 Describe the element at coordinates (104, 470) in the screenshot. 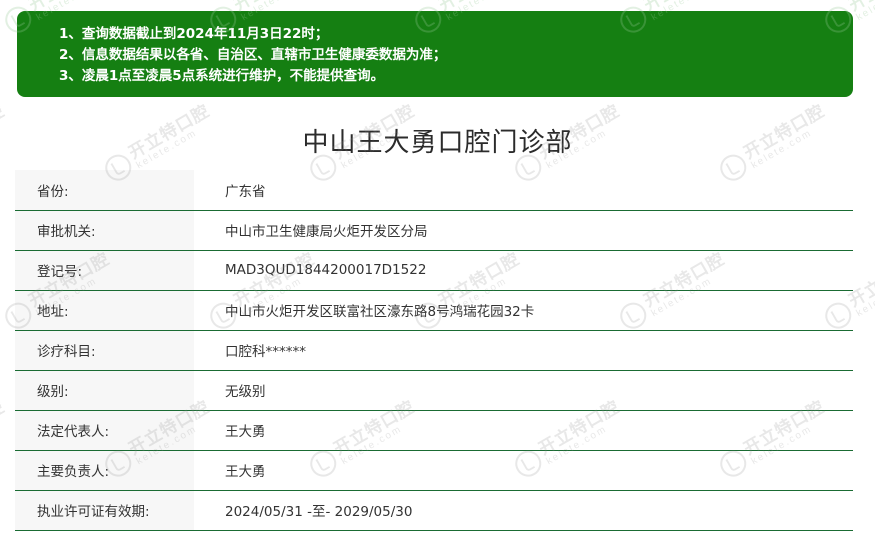

I see `row-label-principal: 主要负责人:` at that location.